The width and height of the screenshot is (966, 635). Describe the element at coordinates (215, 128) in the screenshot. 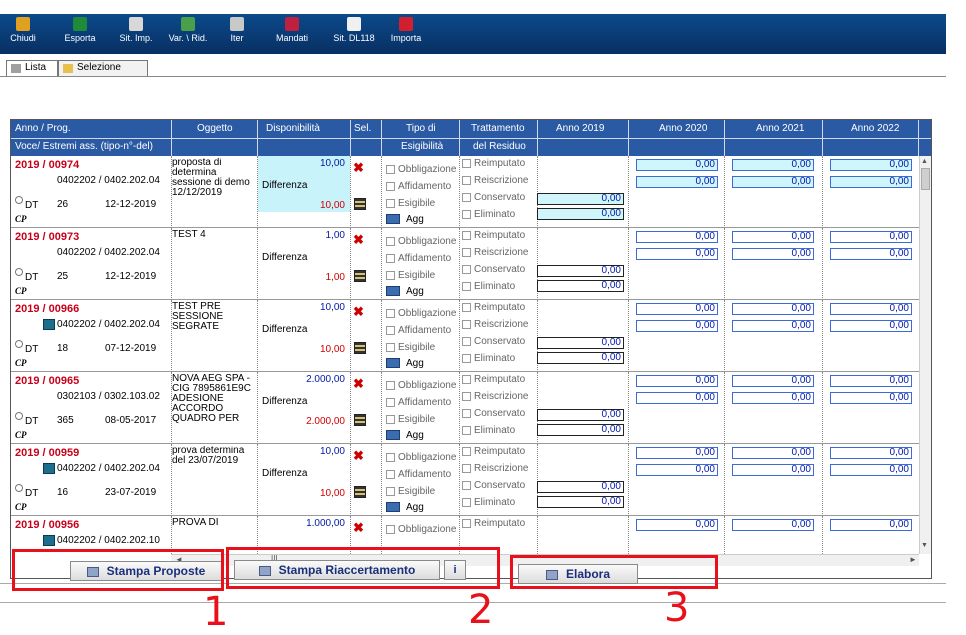

I see `header-oggetto: Oggetto` at that location.